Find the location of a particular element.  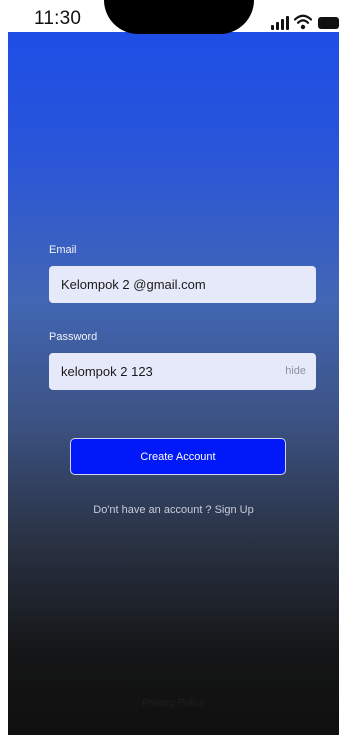

email-value: Kelompok 2 @gmail.com is located at coordinates (133, 284).